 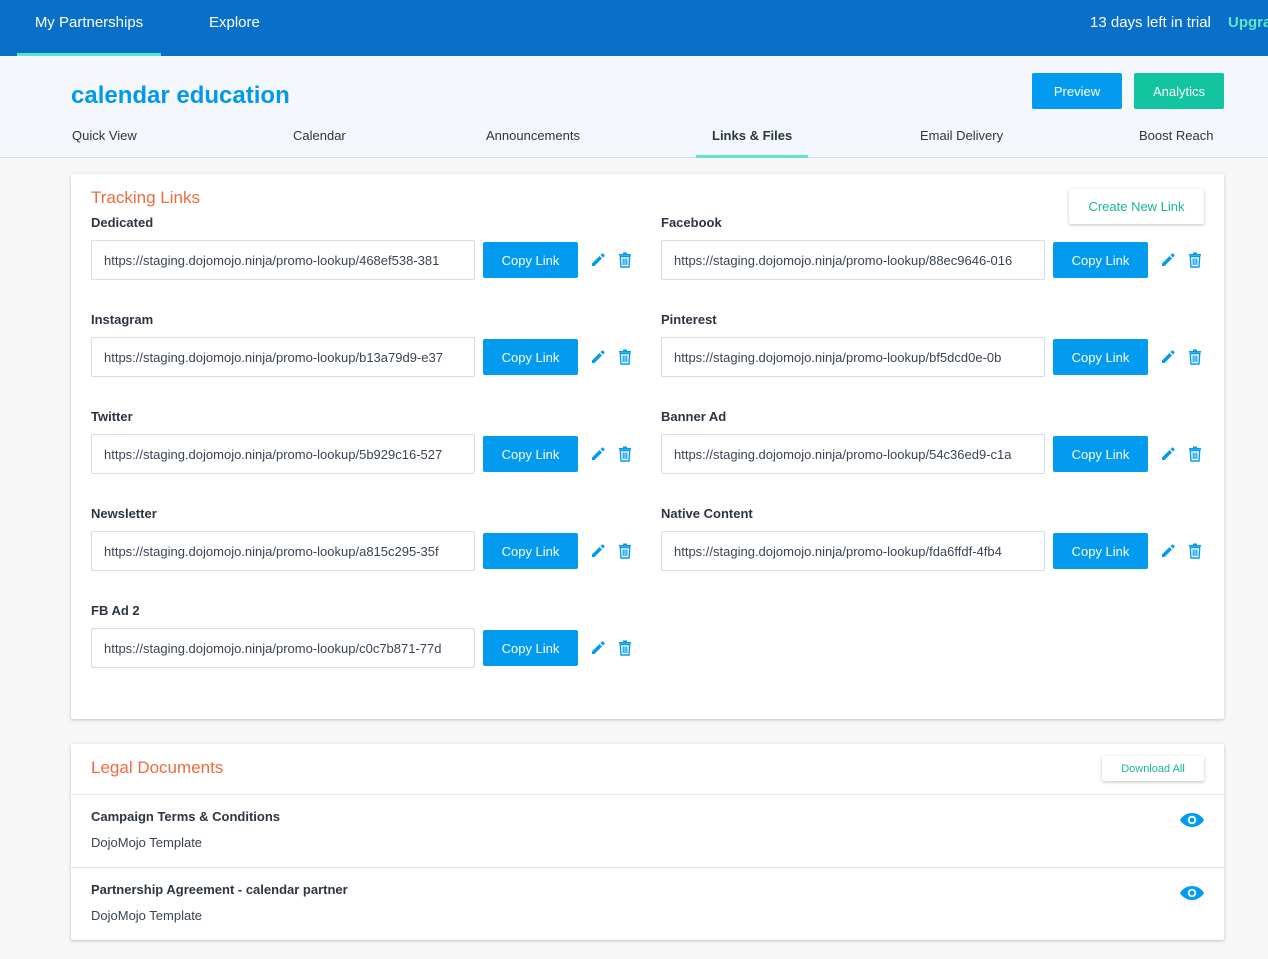 What do you see at coordinates (752, 143) in the screenshot?
I see `tab-links-files: Links & Files` at bounding box center [752, 143].